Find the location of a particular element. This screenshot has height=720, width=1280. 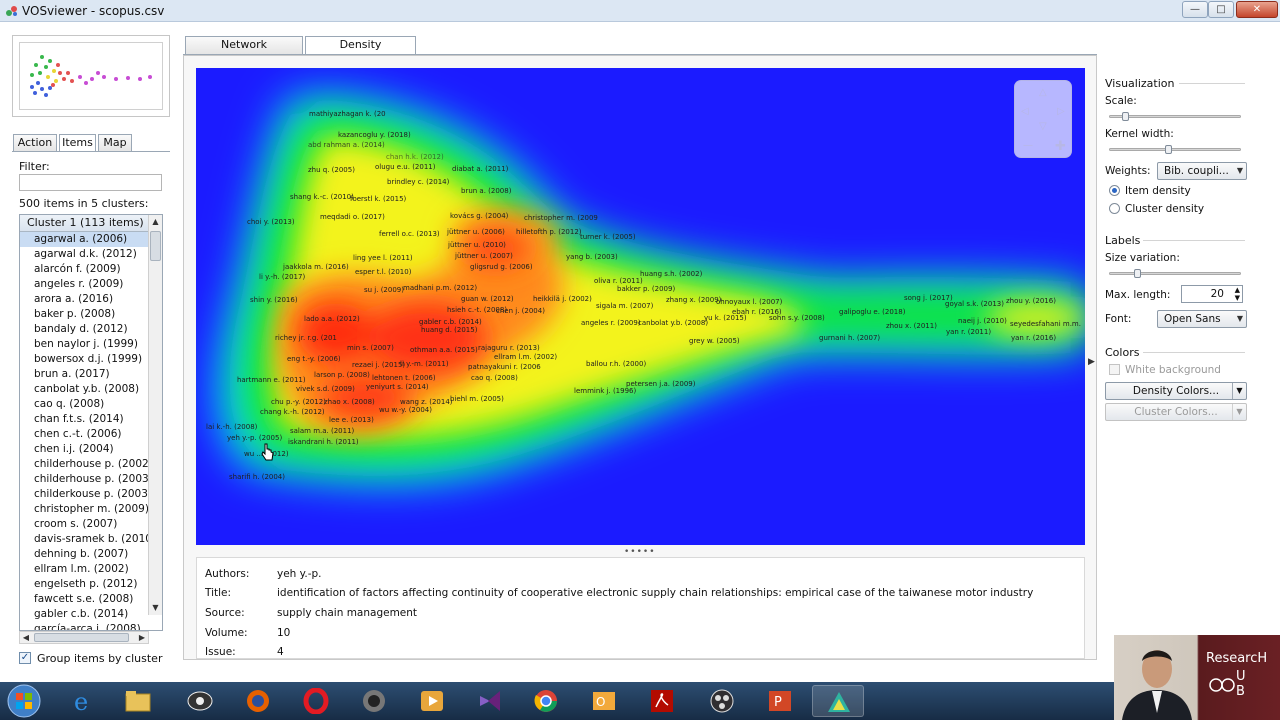

camera-icon is located at coordinates (374, 701).